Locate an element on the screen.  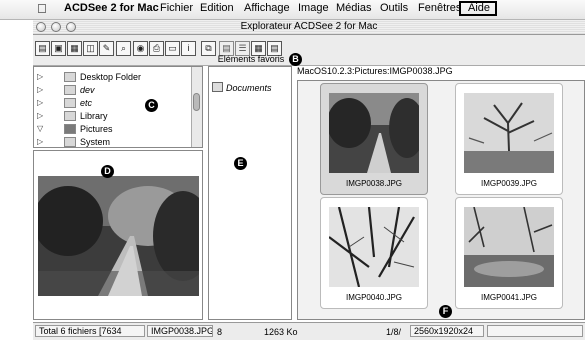
favorites-item-label: Documents is located at coordinates (249, 88).